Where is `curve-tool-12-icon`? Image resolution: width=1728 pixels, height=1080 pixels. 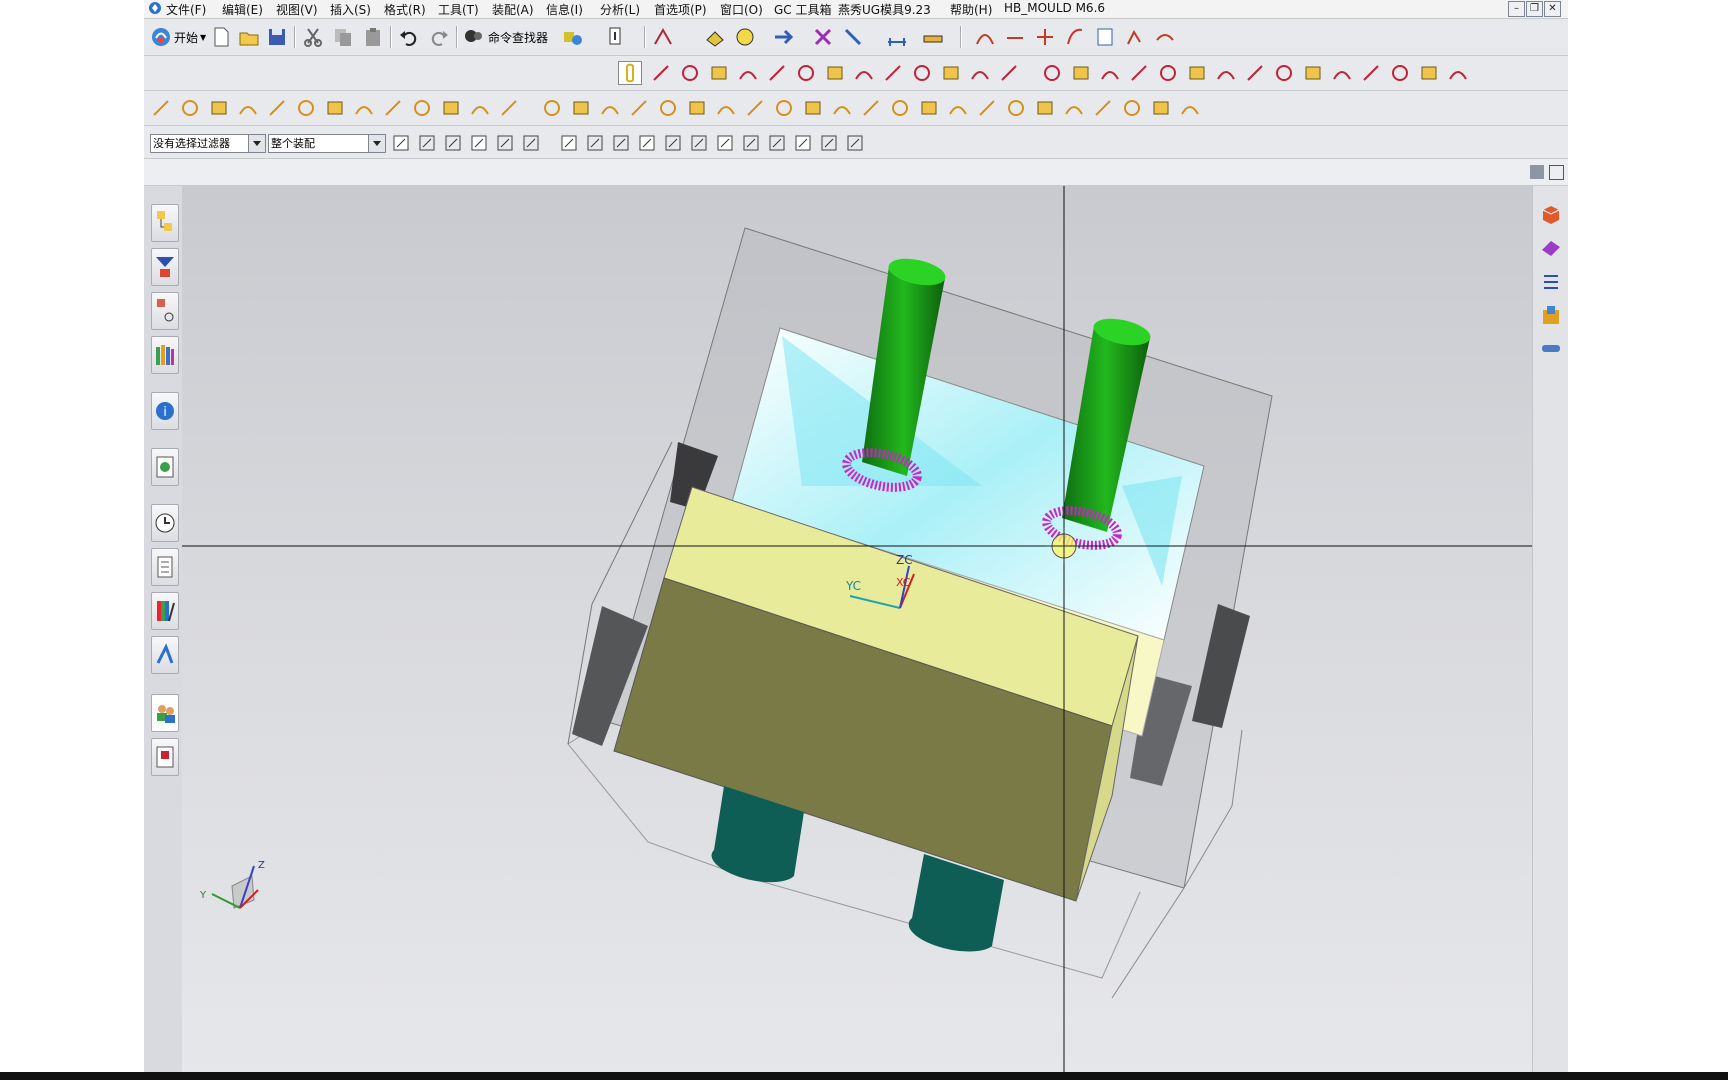
curve-tool-12-icon is located at coordinates (980, 73).